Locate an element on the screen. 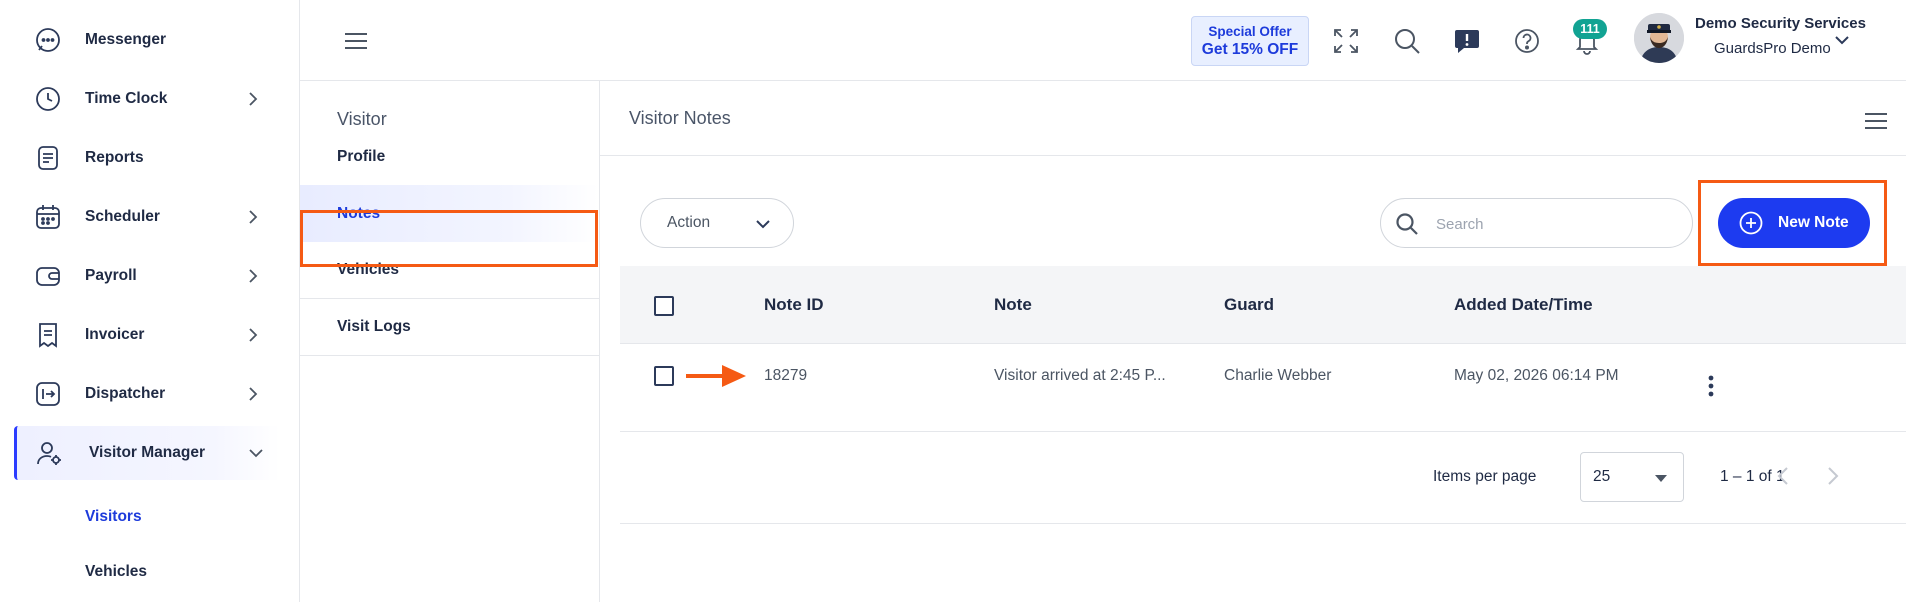 This screenshot has width=1906, height=602. help-icon is located at coordinates (1527, 41).